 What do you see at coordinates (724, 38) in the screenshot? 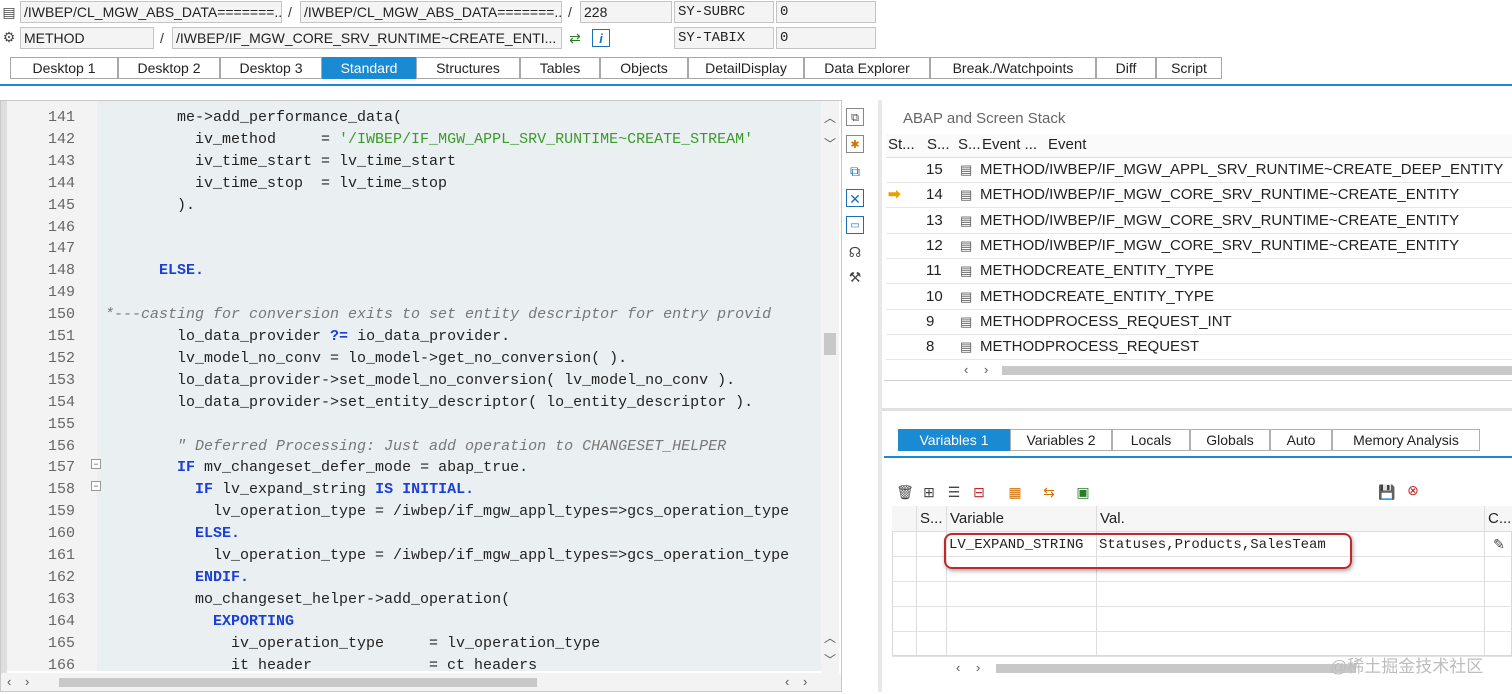
I see `sysvar-name-2: SY-TABIX` at bounding box center [724, 38].